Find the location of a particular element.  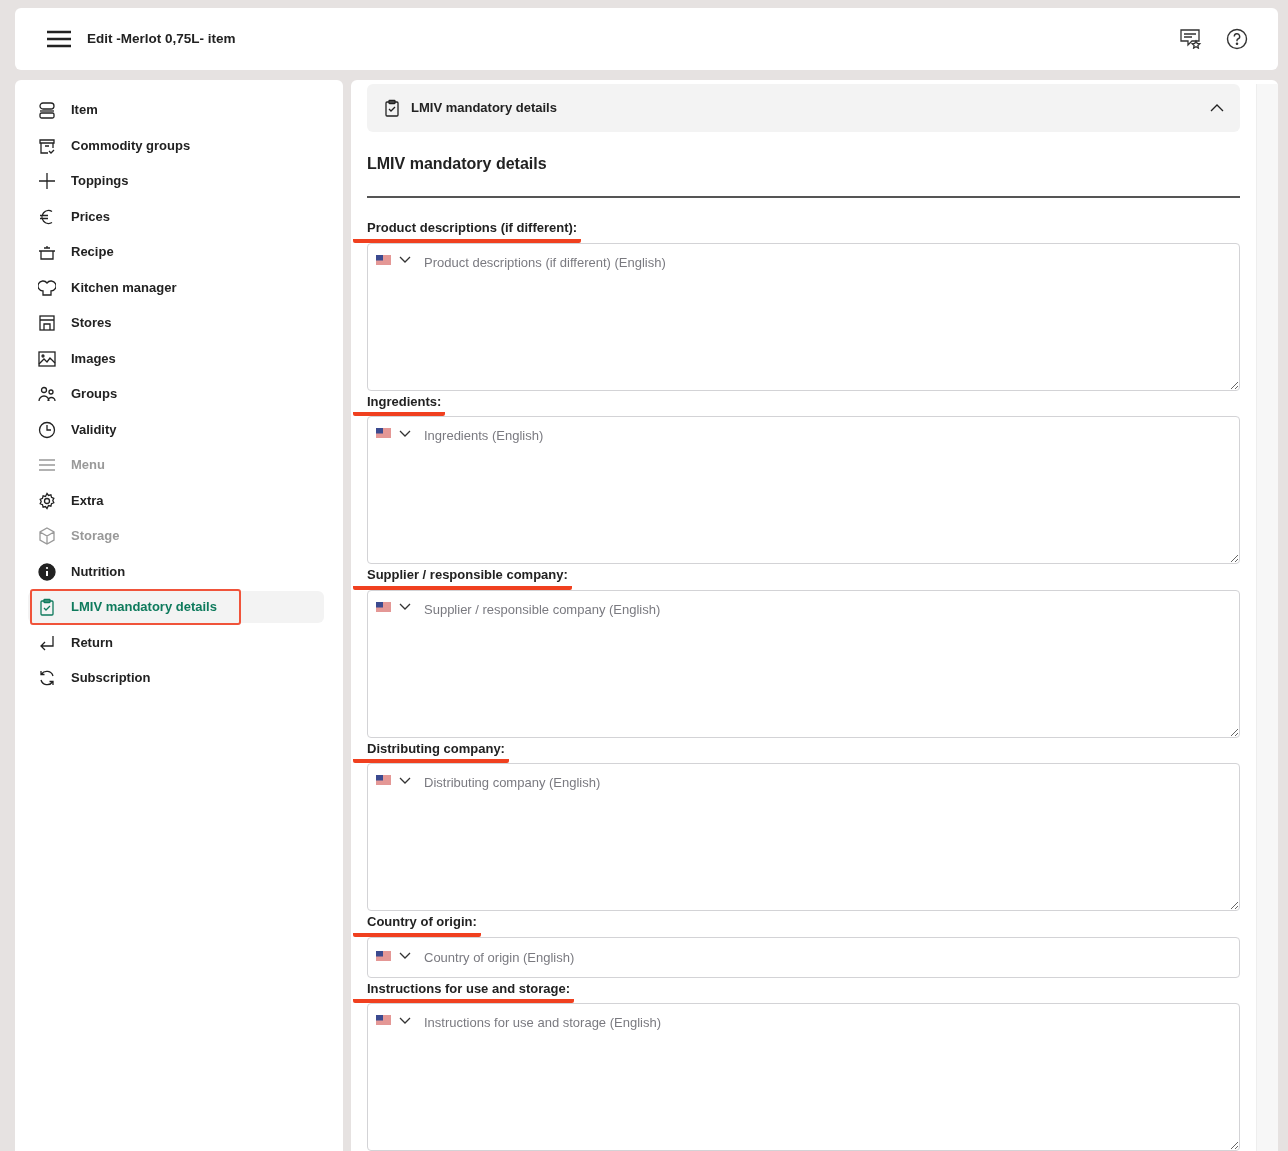

sidebar-item: LMIV mandatory details is located at coordinates (176, 607).